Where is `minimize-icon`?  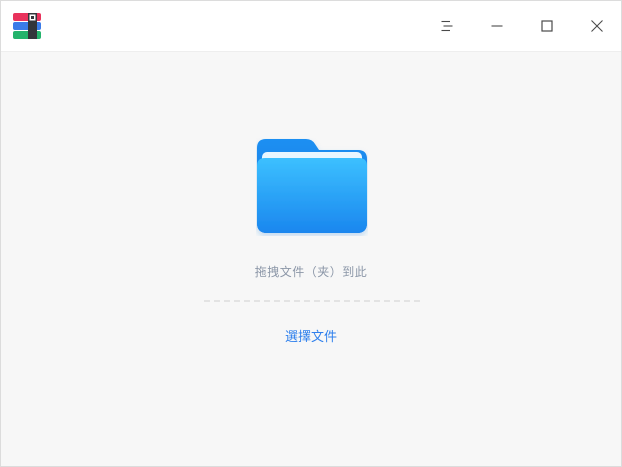
minimize-icon is located at coordinates (497, 26).